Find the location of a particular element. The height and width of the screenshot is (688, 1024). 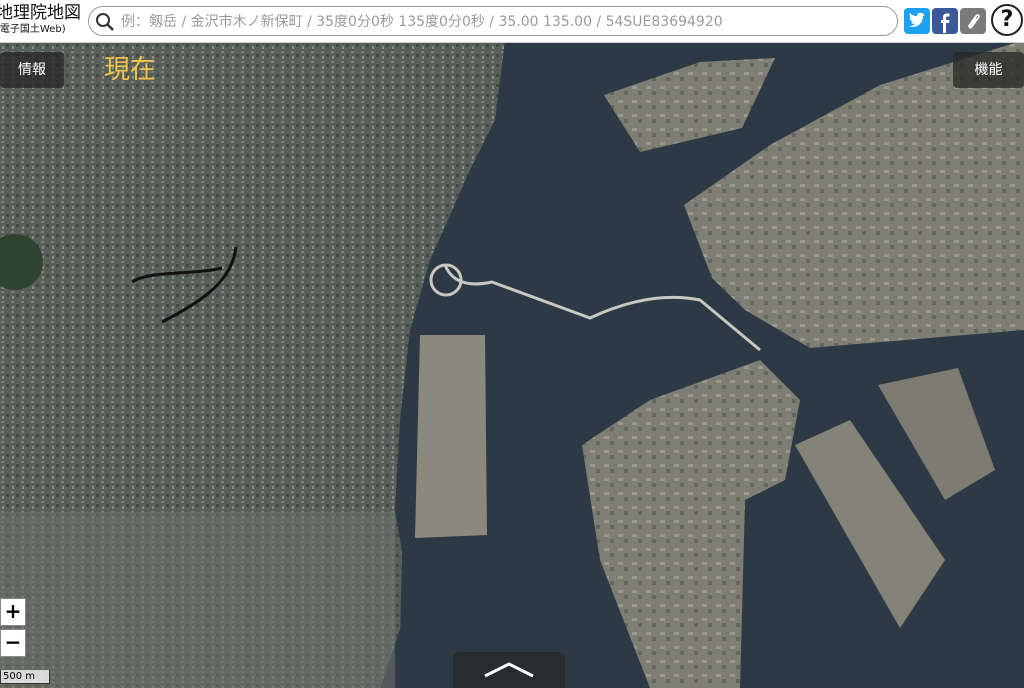

help-icon: ? is located at coordinates (1007, 19).